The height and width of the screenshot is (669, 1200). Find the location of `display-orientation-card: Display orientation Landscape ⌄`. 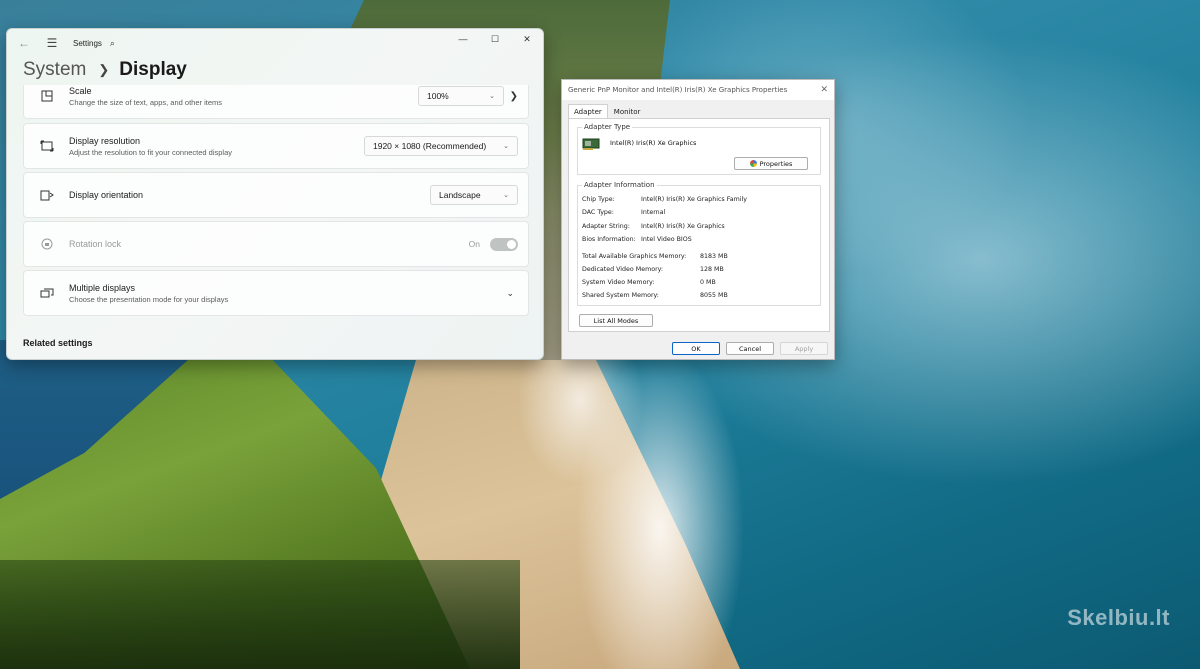

display-orientation-card: Display orientation Landscape ⌄ is located at coordinates (276, 195).